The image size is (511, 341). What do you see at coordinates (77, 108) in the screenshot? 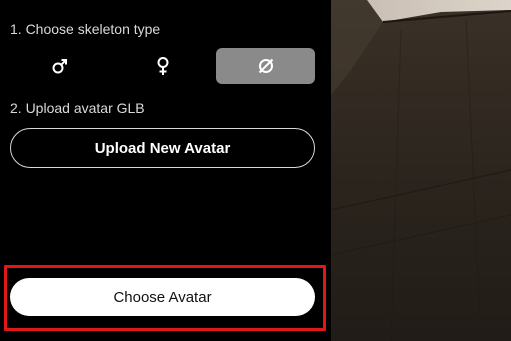
I see `step-2-label: 2. Upload avatar GLB` at bounding box center [77, 108].